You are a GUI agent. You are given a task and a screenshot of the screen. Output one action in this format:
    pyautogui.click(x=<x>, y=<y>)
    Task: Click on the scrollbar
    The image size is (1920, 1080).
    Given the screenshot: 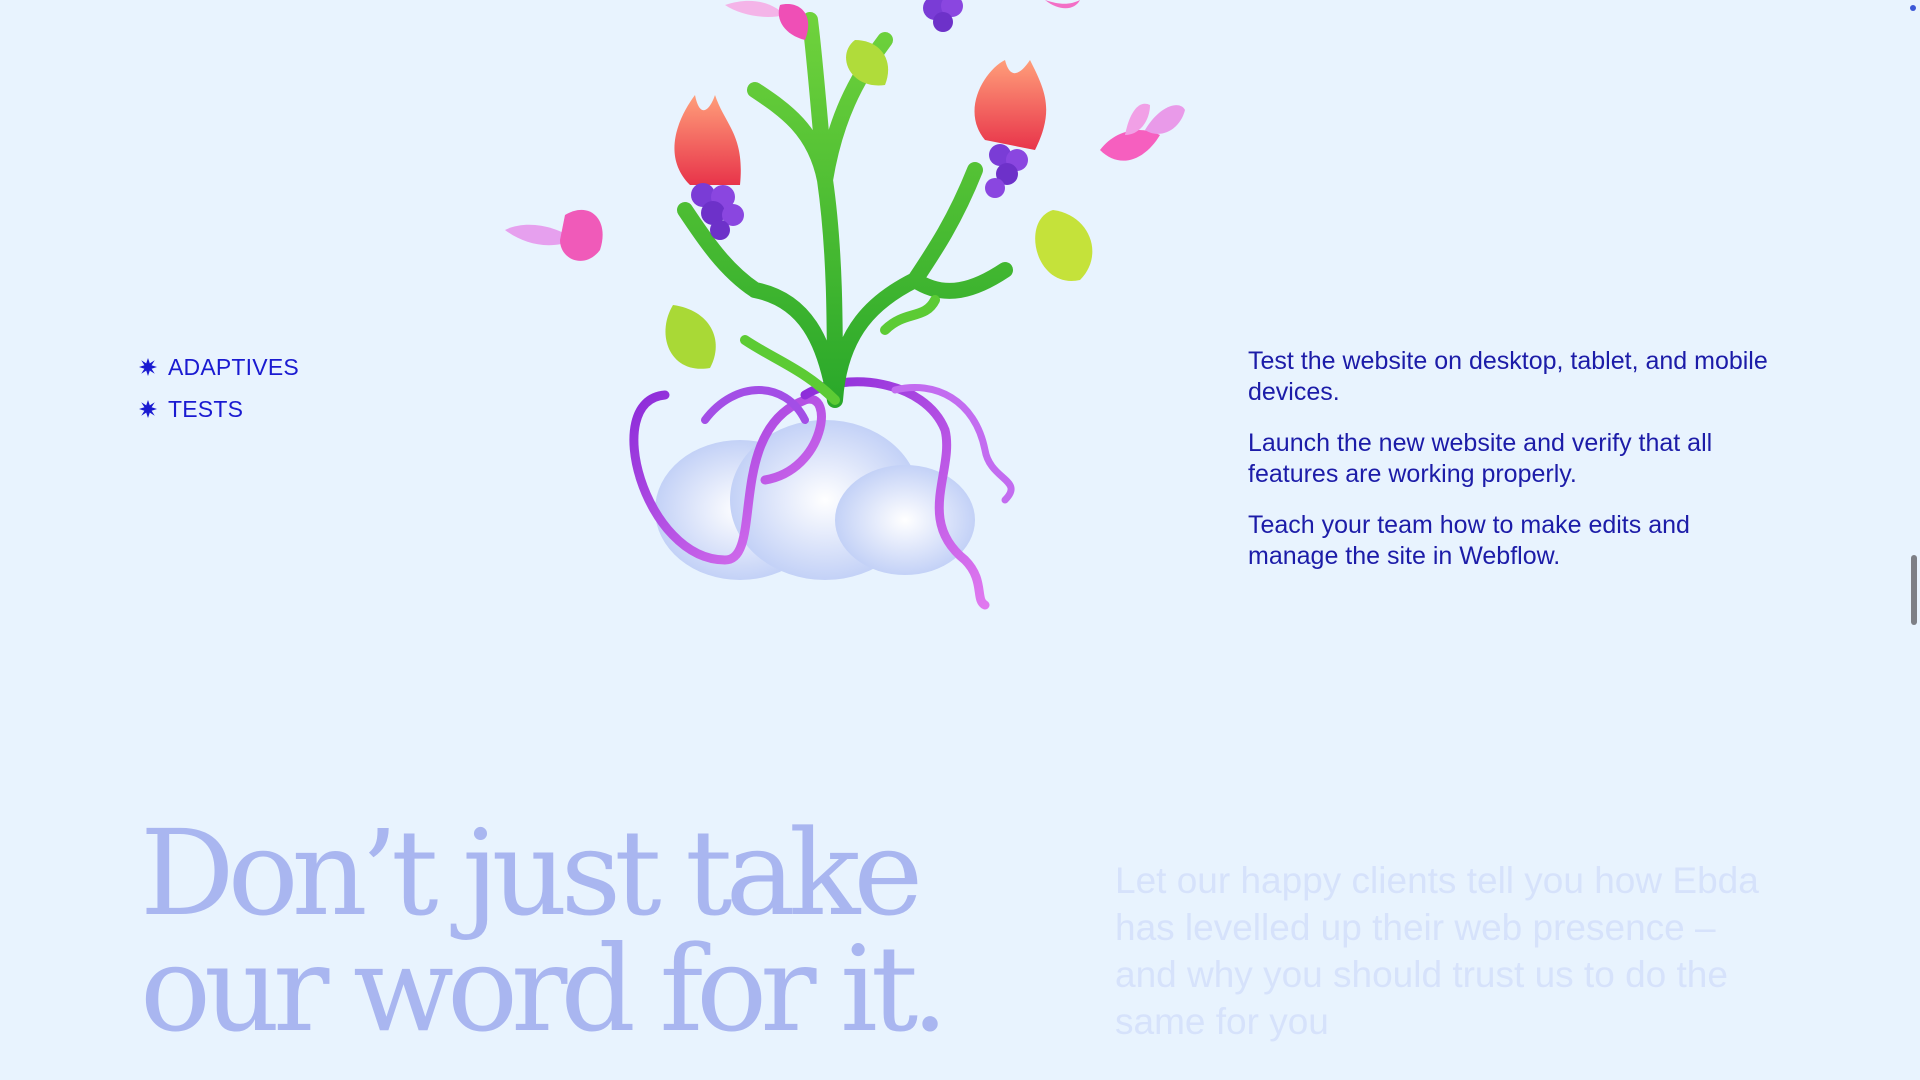 What is the action you would take?
    pyautogui.click(x=1913, y=540)
    